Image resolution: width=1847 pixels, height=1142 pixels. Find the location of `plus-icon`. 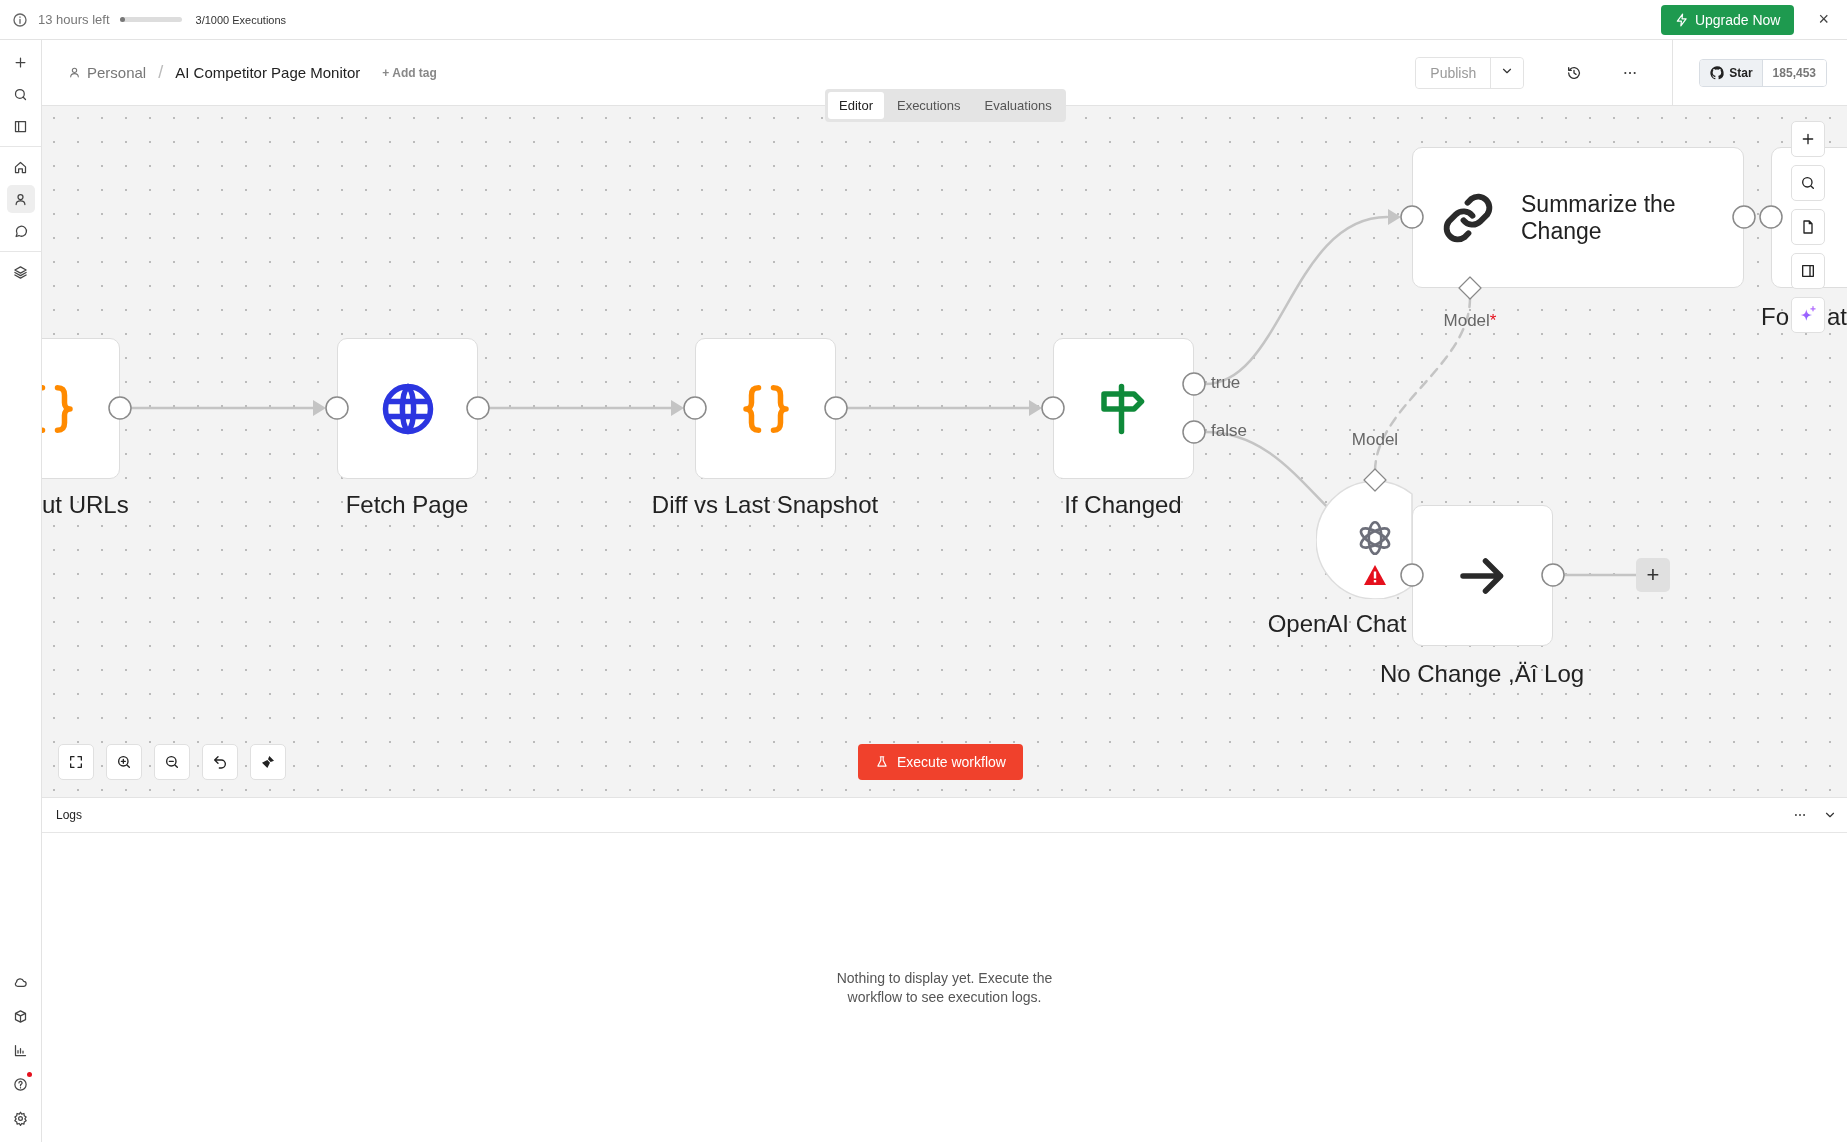

plus-icon is located at coordinates (1808, 139).